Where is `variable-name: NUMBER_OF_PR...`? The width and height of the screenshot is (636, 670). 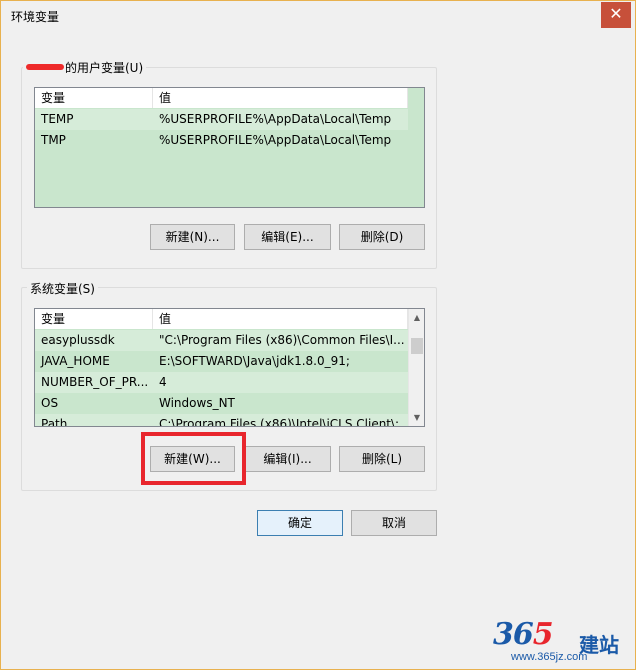 variable-name: NUMBER_OF_PR... is located at coordinates (95, 382).